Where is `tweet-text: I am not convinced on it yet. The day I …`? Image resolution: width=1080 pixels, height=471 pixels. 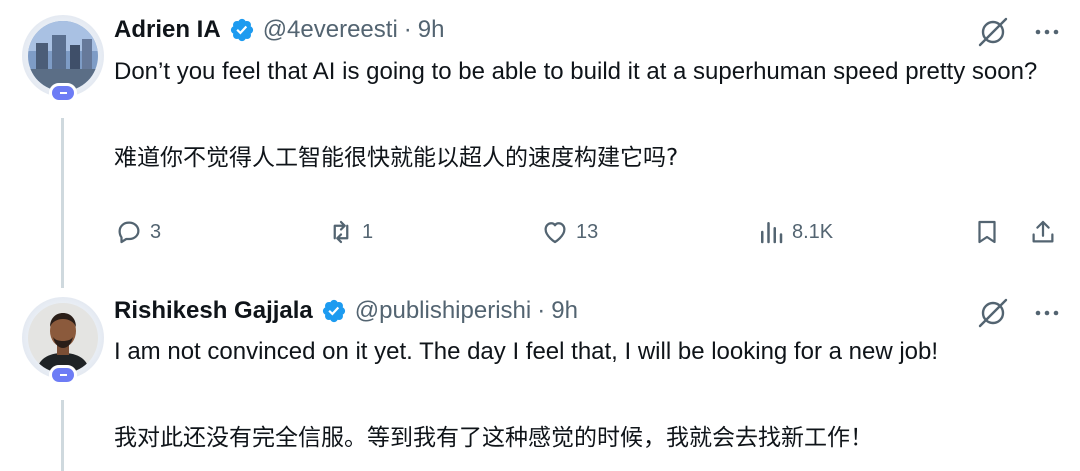
tweet-text: I am not convinced on it yet. The day I … is located at coordinates (526, 351).